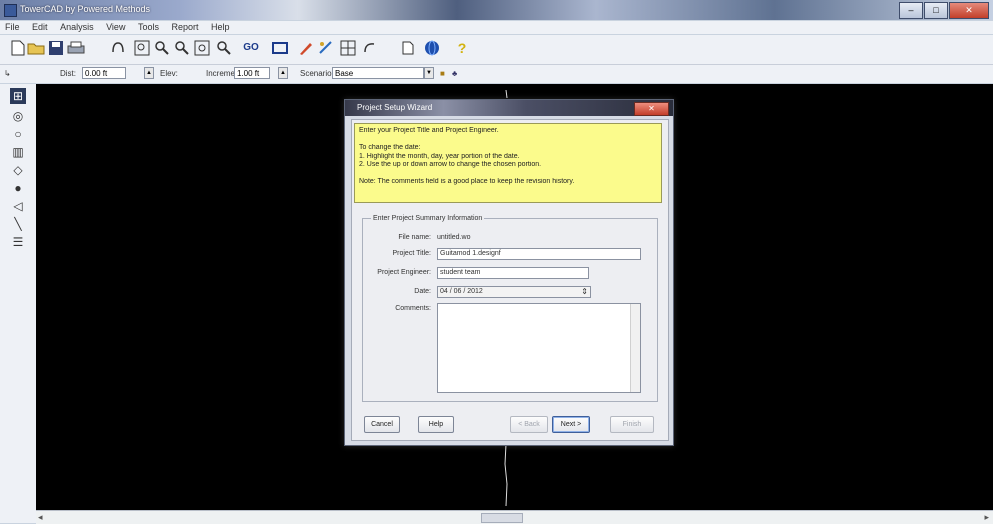  What do you see at coordinates (56, 48) in the screenshot?
I see `save-icon` at bounding box center [56, 48].